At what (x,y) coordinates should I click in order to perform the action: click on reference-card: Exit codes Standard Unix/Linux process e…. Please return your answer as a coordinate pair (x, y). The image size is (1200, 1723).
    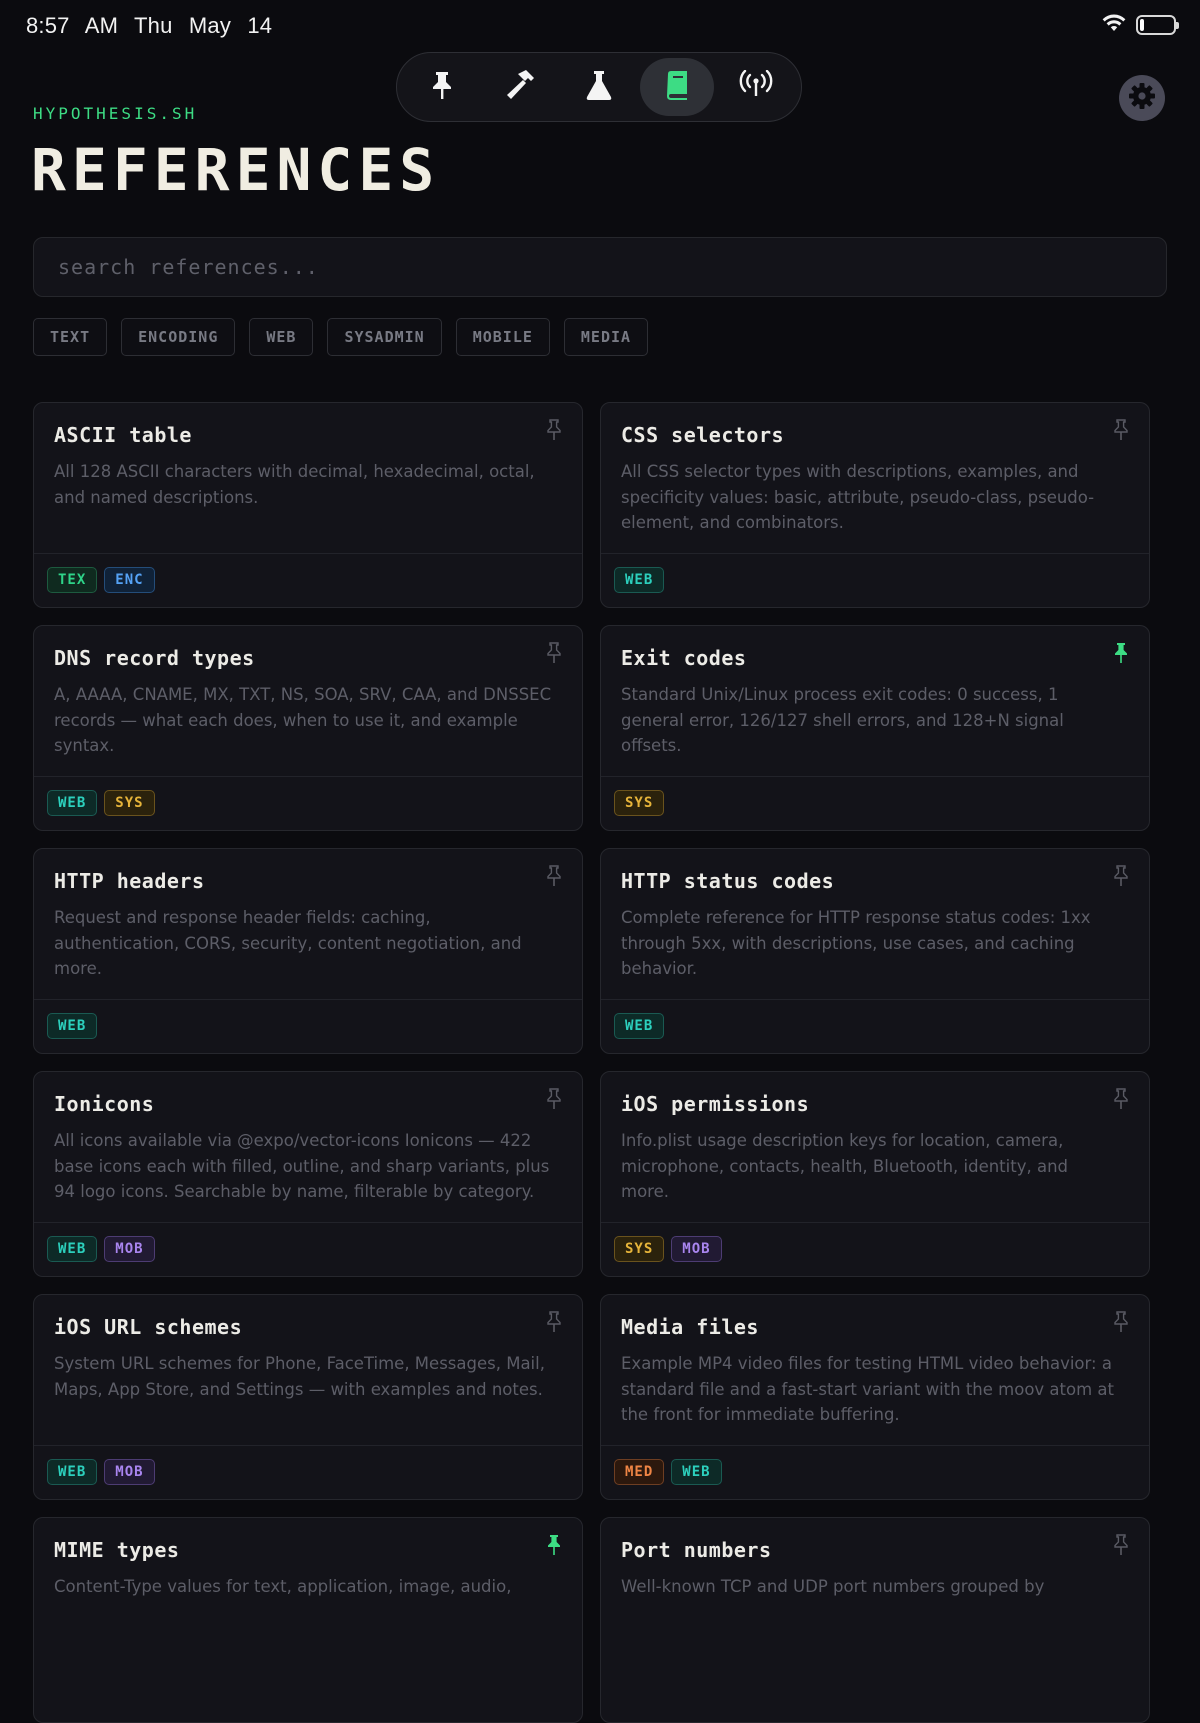
    Looking at the image, I should click on (875, 728).